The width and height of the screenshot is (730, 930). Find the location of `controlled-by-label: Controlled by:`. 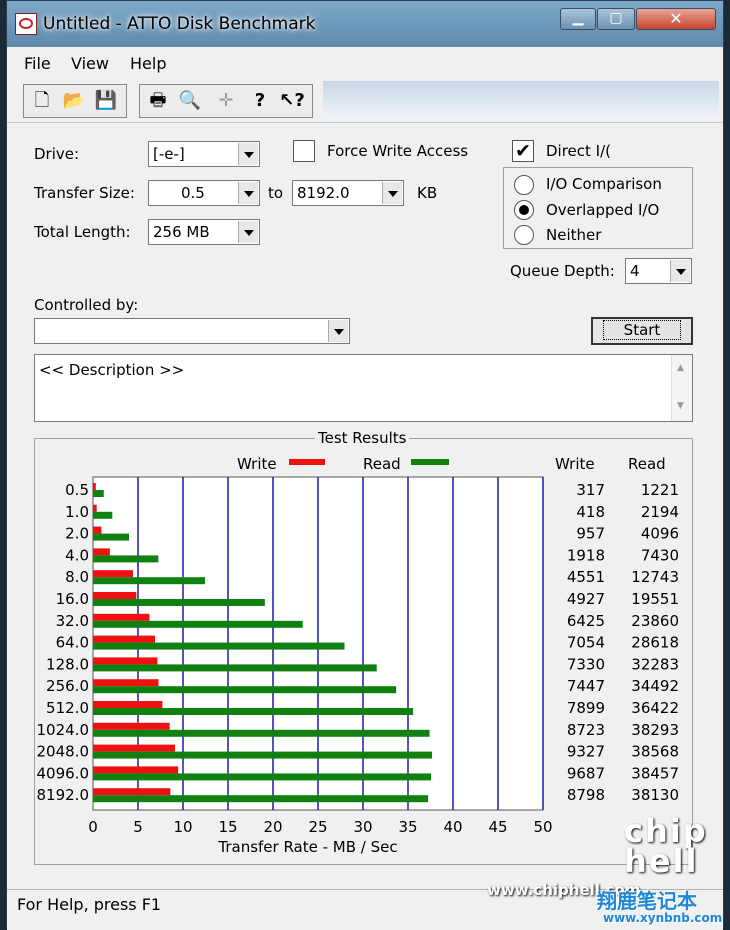

controlled-by-label: Controlled by: is located at coordinates (86, 305).